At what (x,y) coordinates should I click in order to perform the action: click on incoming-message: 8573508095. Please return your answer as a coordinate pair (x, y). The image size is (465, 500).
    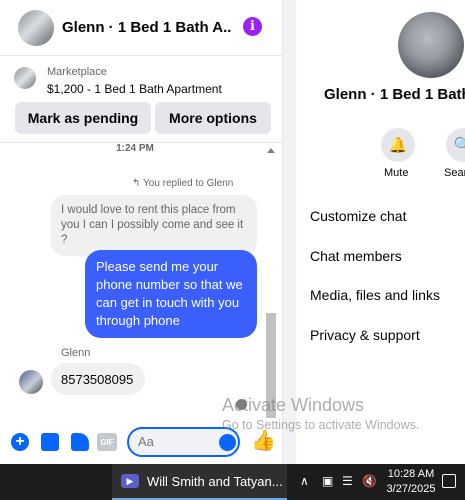
    Looking at the image, I should click on (98, 379).